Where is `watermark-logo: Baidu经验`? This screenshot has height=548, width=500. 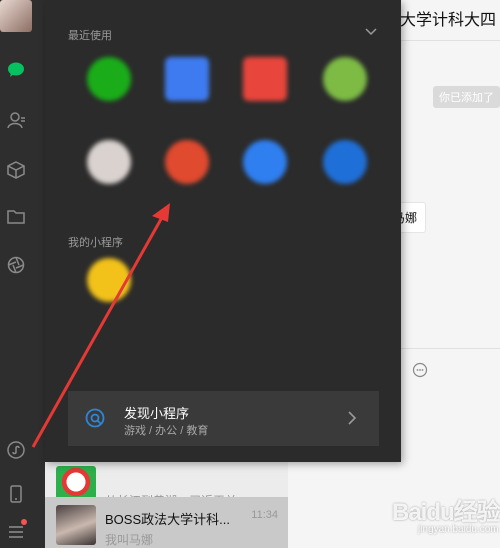 watermark-logo: Baidu经验 is located at coordinates (446, 512).